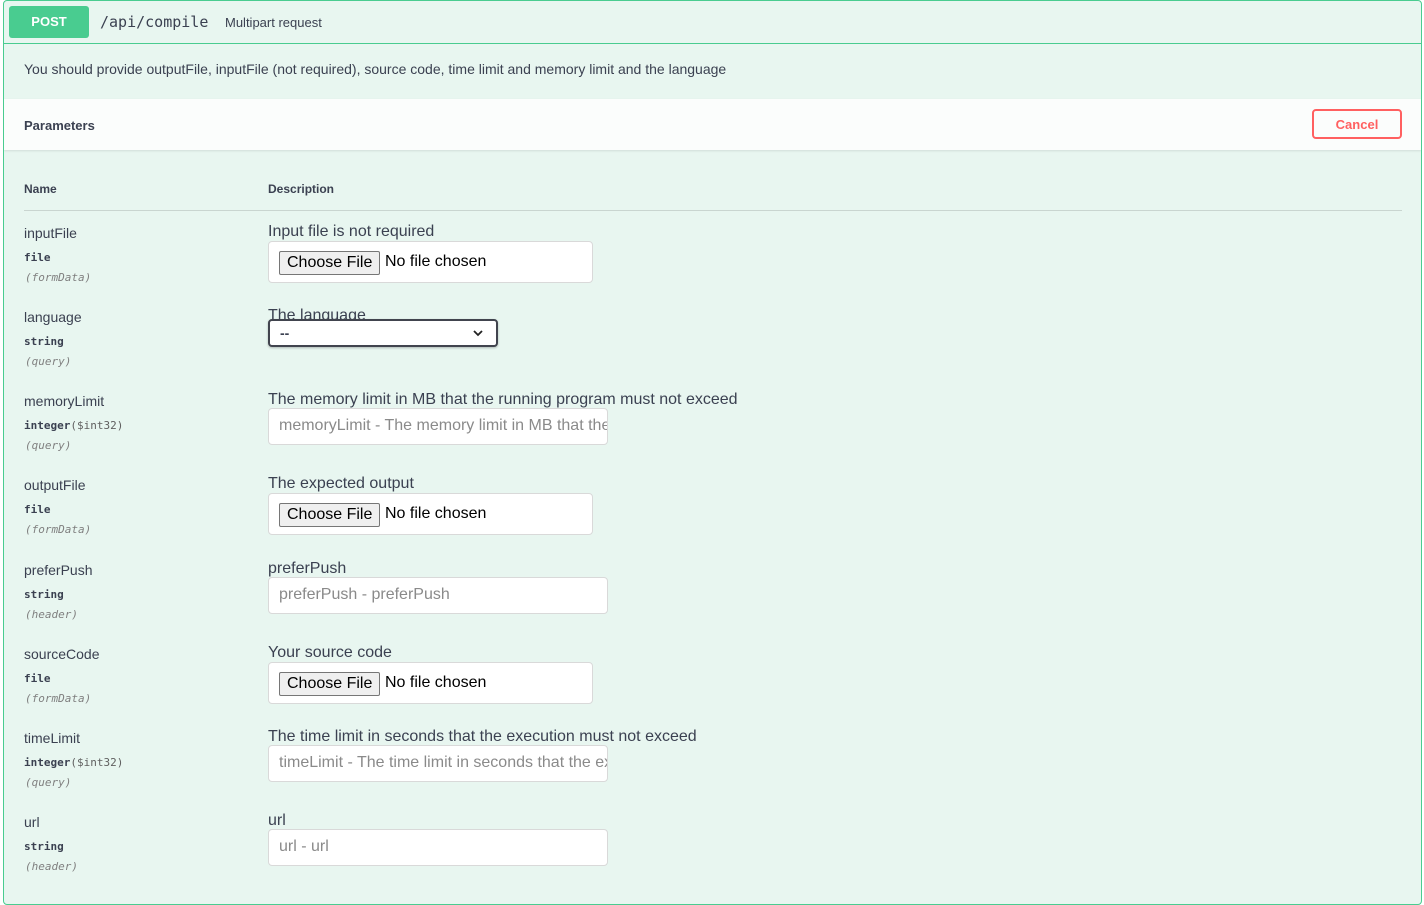 The height and width of the screenshot is (905, 1424). Describe the element at coordinates (712, 124) in the screenshot. I see `parameters-header: Parameters Cancel` at that location.